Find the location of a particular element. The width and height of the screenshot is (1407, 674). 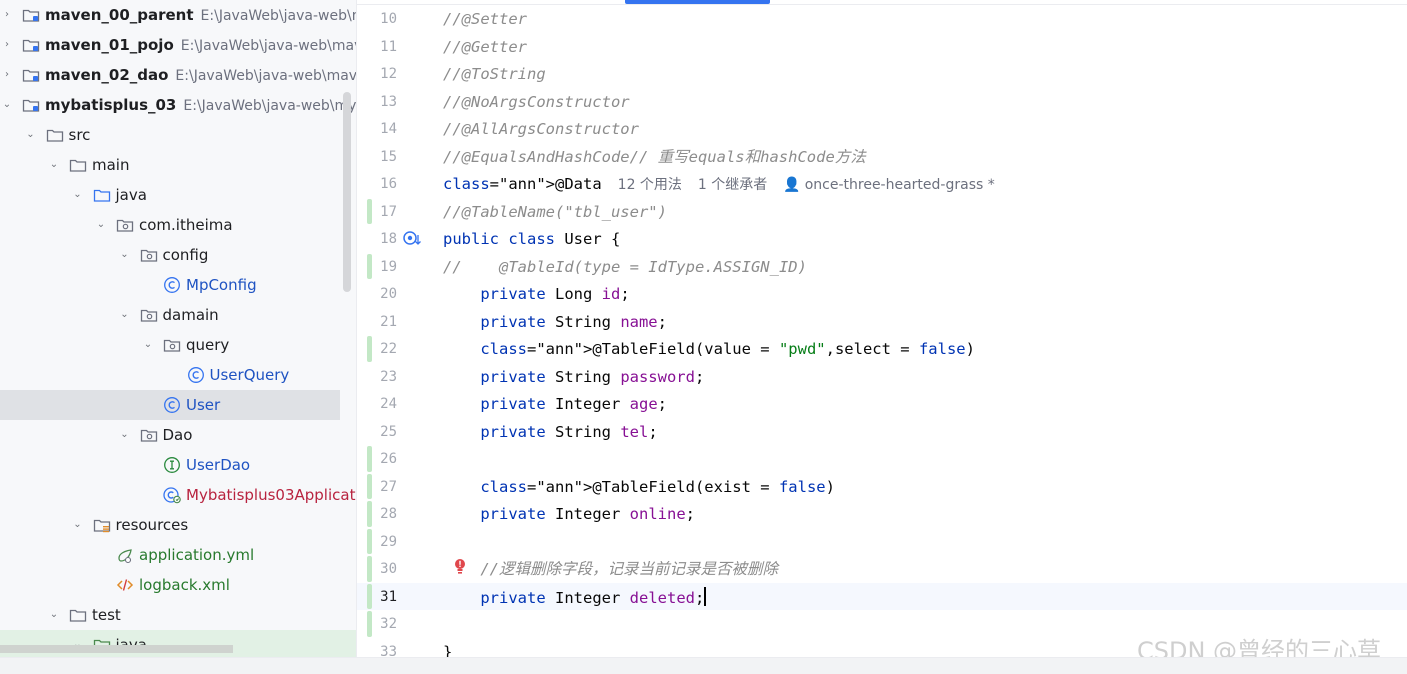

code-line: 11 //@Getter is located at coordinates (882, 47).